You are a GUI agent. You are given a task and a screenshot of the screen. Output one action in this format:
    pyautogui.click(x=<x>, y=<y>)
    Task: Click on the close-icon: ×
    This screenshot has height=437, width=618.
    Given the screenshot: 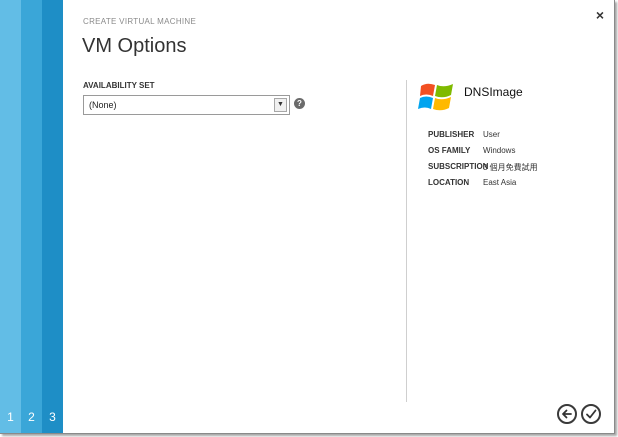 What is the action you would take?
    pyautogui.click(x=600, y=15)
    